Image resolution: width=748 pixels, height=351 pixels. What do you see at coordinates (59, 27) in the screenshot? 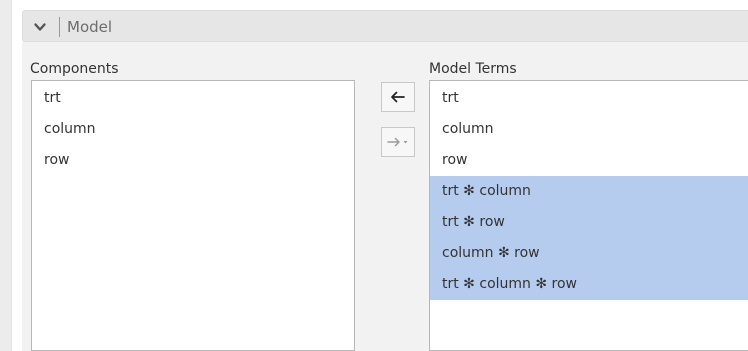
I see `header-separator` at bounding box center [59, 27].